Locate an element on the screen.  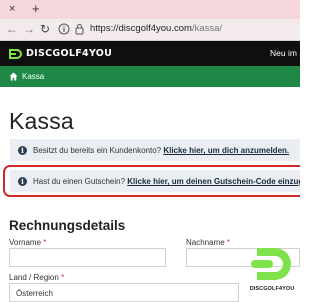
address-bar: https://discgolf4you.com/kassa/ is located at coordinates (156, 28).